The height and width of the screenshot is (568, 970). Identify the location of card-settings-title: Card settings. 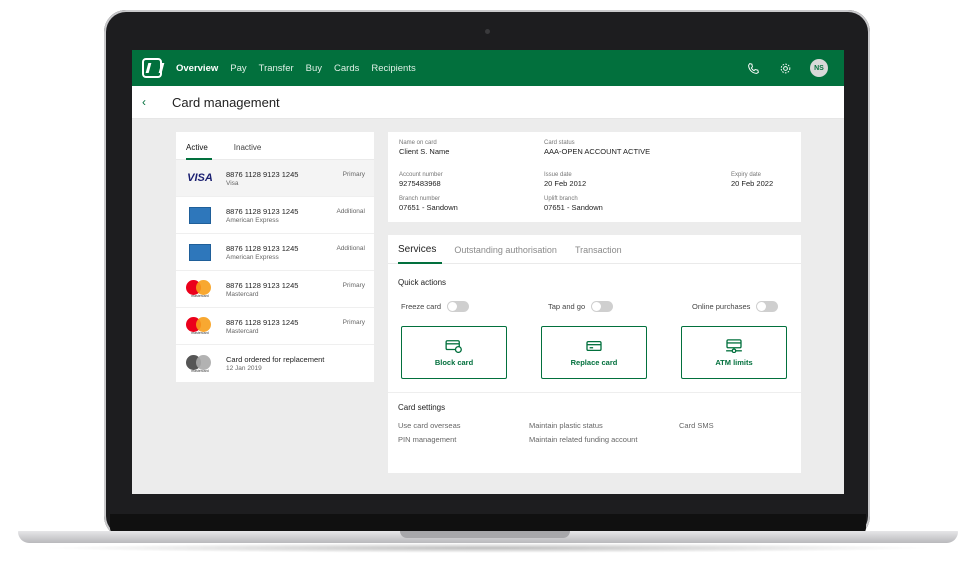
(422, 407).